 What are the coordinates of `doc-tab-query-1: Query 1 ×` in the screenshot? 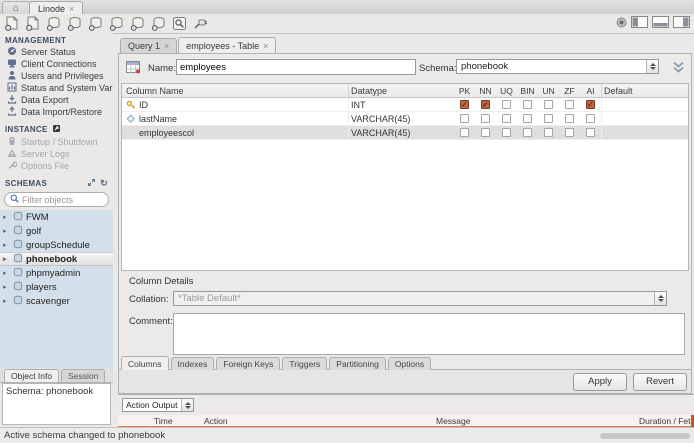 It's located at (149, 45).